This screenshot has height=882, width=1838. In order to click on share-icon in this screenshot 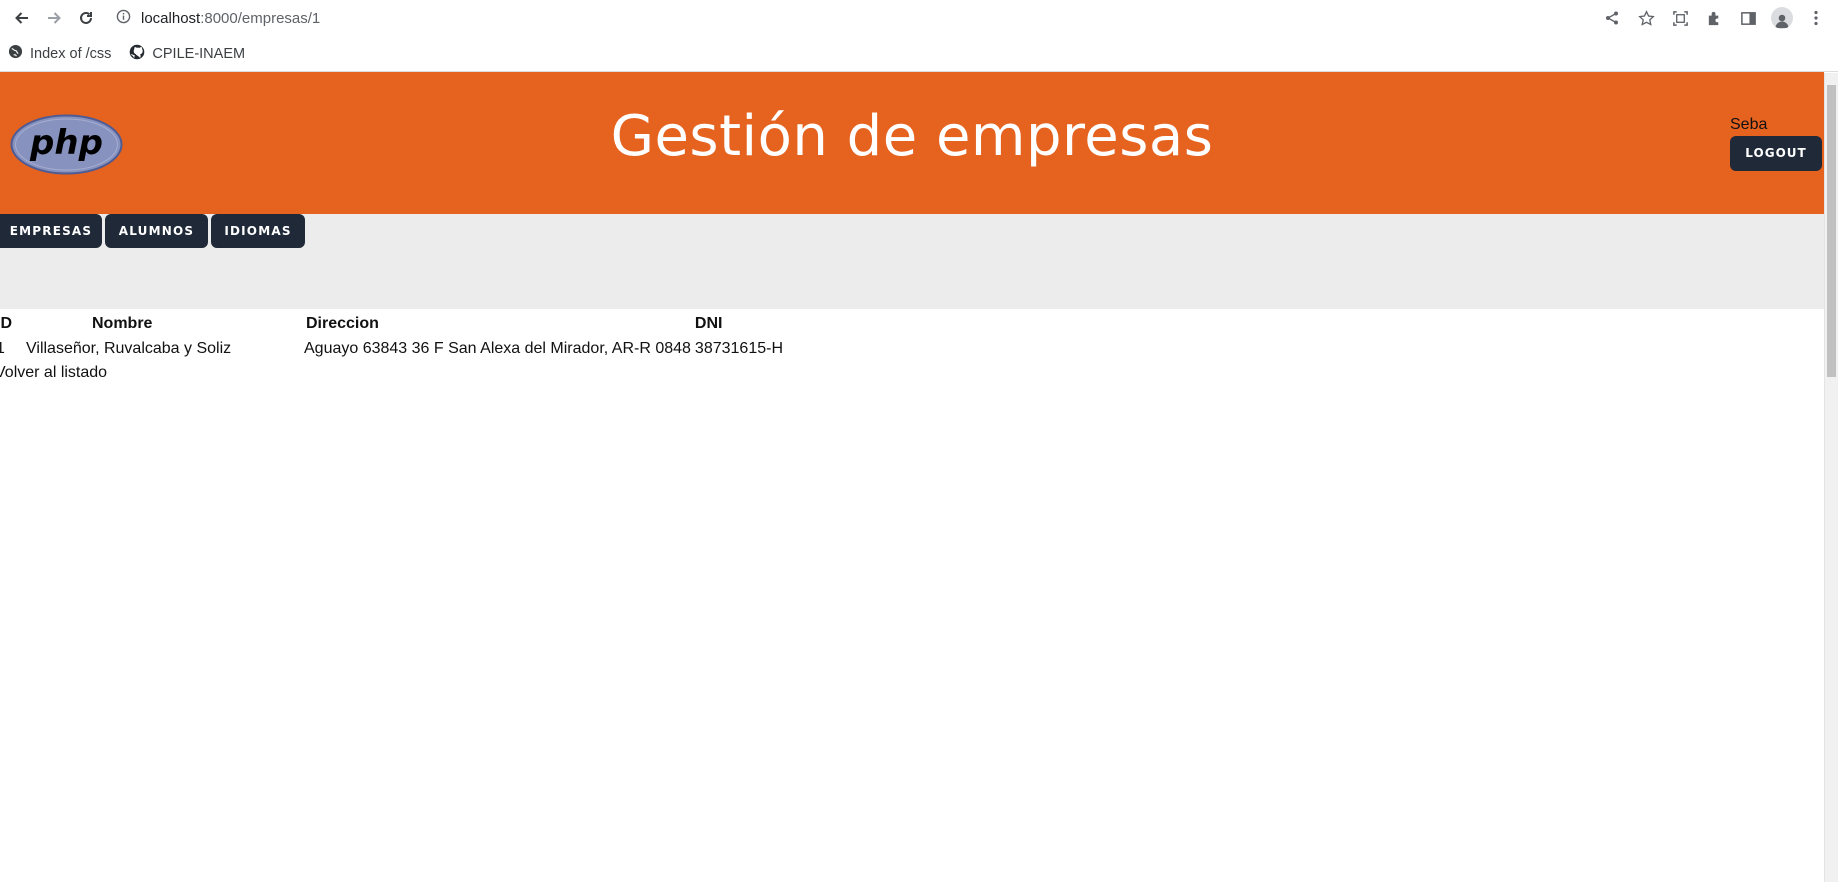, I will do `click(1612, 18)`.